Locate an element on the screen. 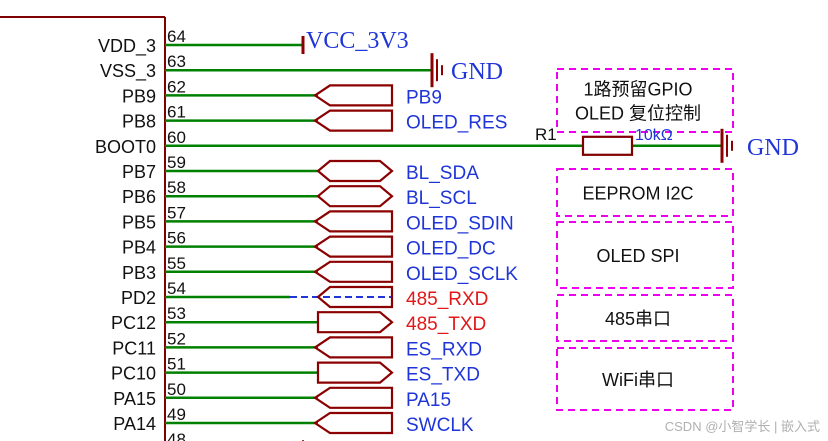 This screenshot has width=828, height=441. group-box: 1路预留GPIO OLED 复位控制 is located at coordinates (645, 100).